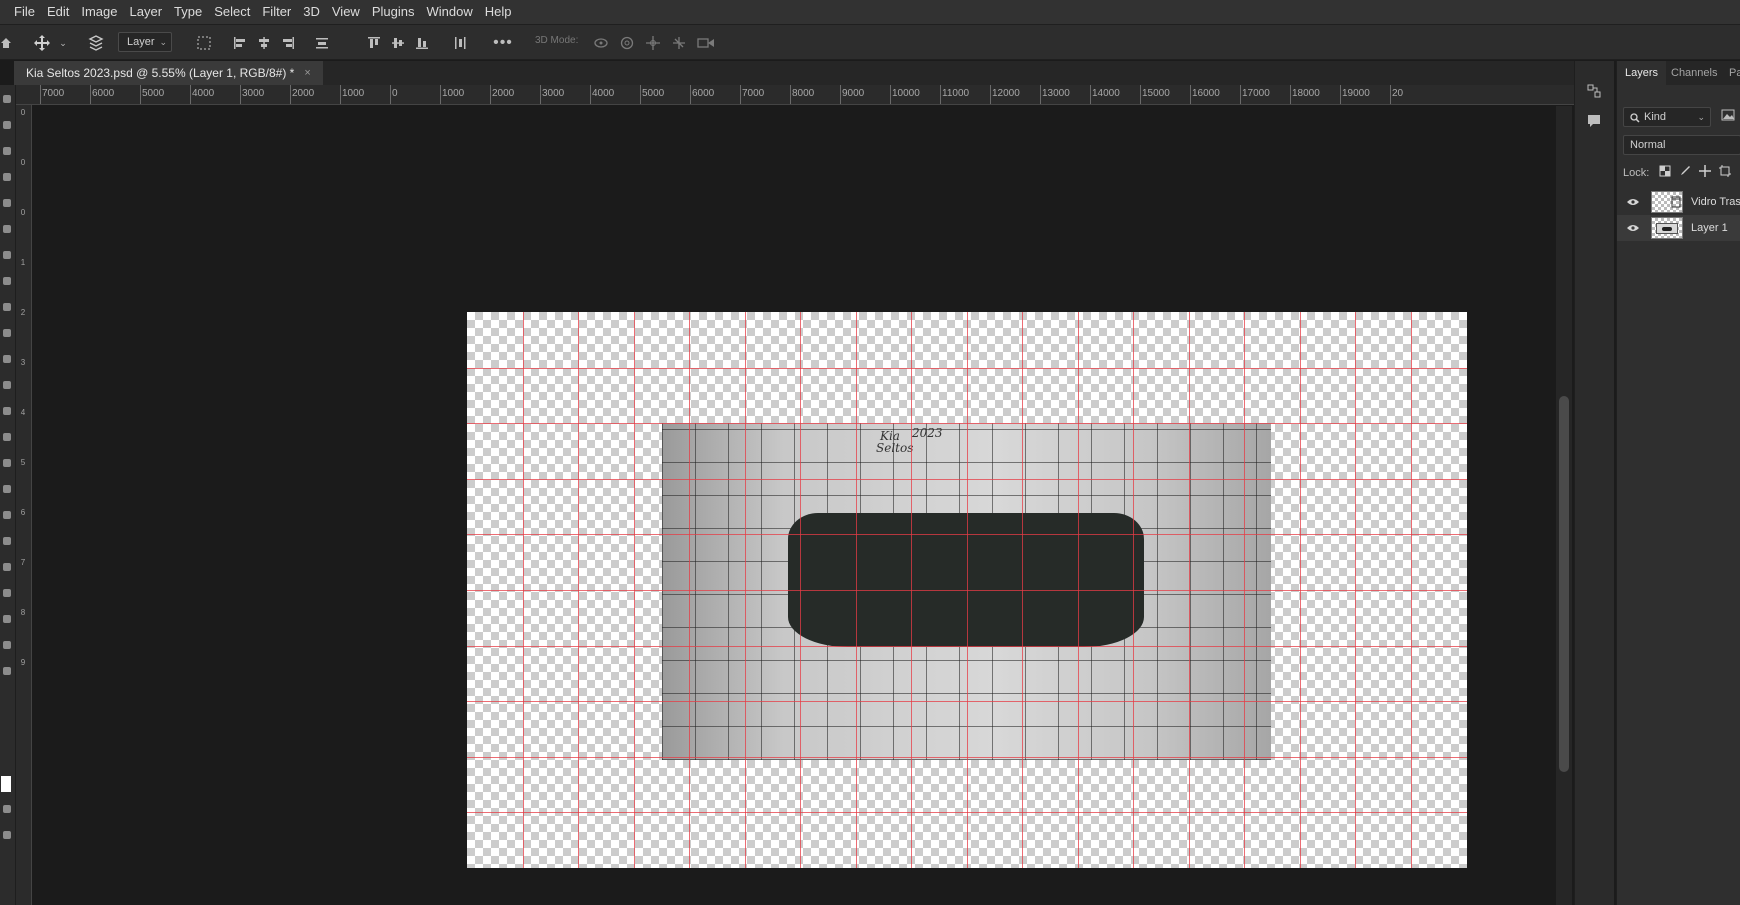 Image resolution: width=1740 pixels, height=905 pixels. Describe the element at coordinates (7, 229) in the screenshot. I see `frame-tool-icon` at that location.